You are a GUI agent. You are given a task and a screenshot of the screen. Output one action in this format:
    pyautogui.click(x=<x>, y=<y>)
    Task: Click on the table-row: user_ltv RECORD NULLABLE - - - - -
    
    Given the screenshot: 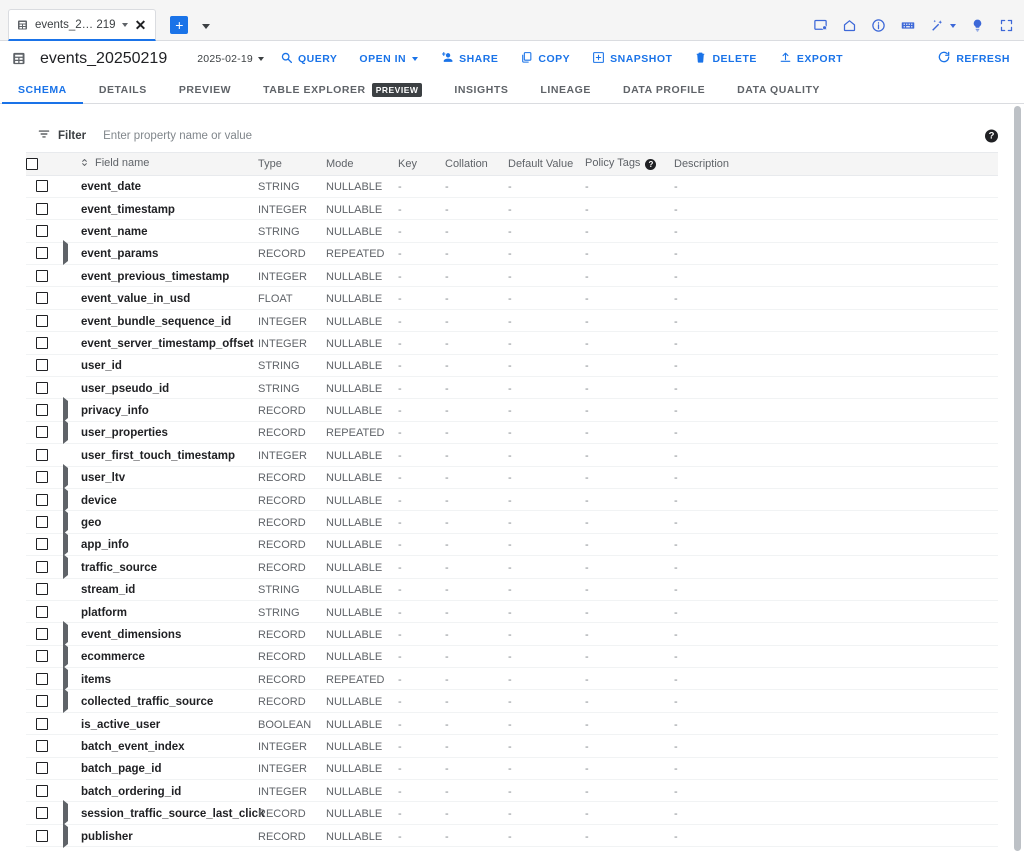 What is the action you would take?
    pyautogui.click(x=512, y=477)
    